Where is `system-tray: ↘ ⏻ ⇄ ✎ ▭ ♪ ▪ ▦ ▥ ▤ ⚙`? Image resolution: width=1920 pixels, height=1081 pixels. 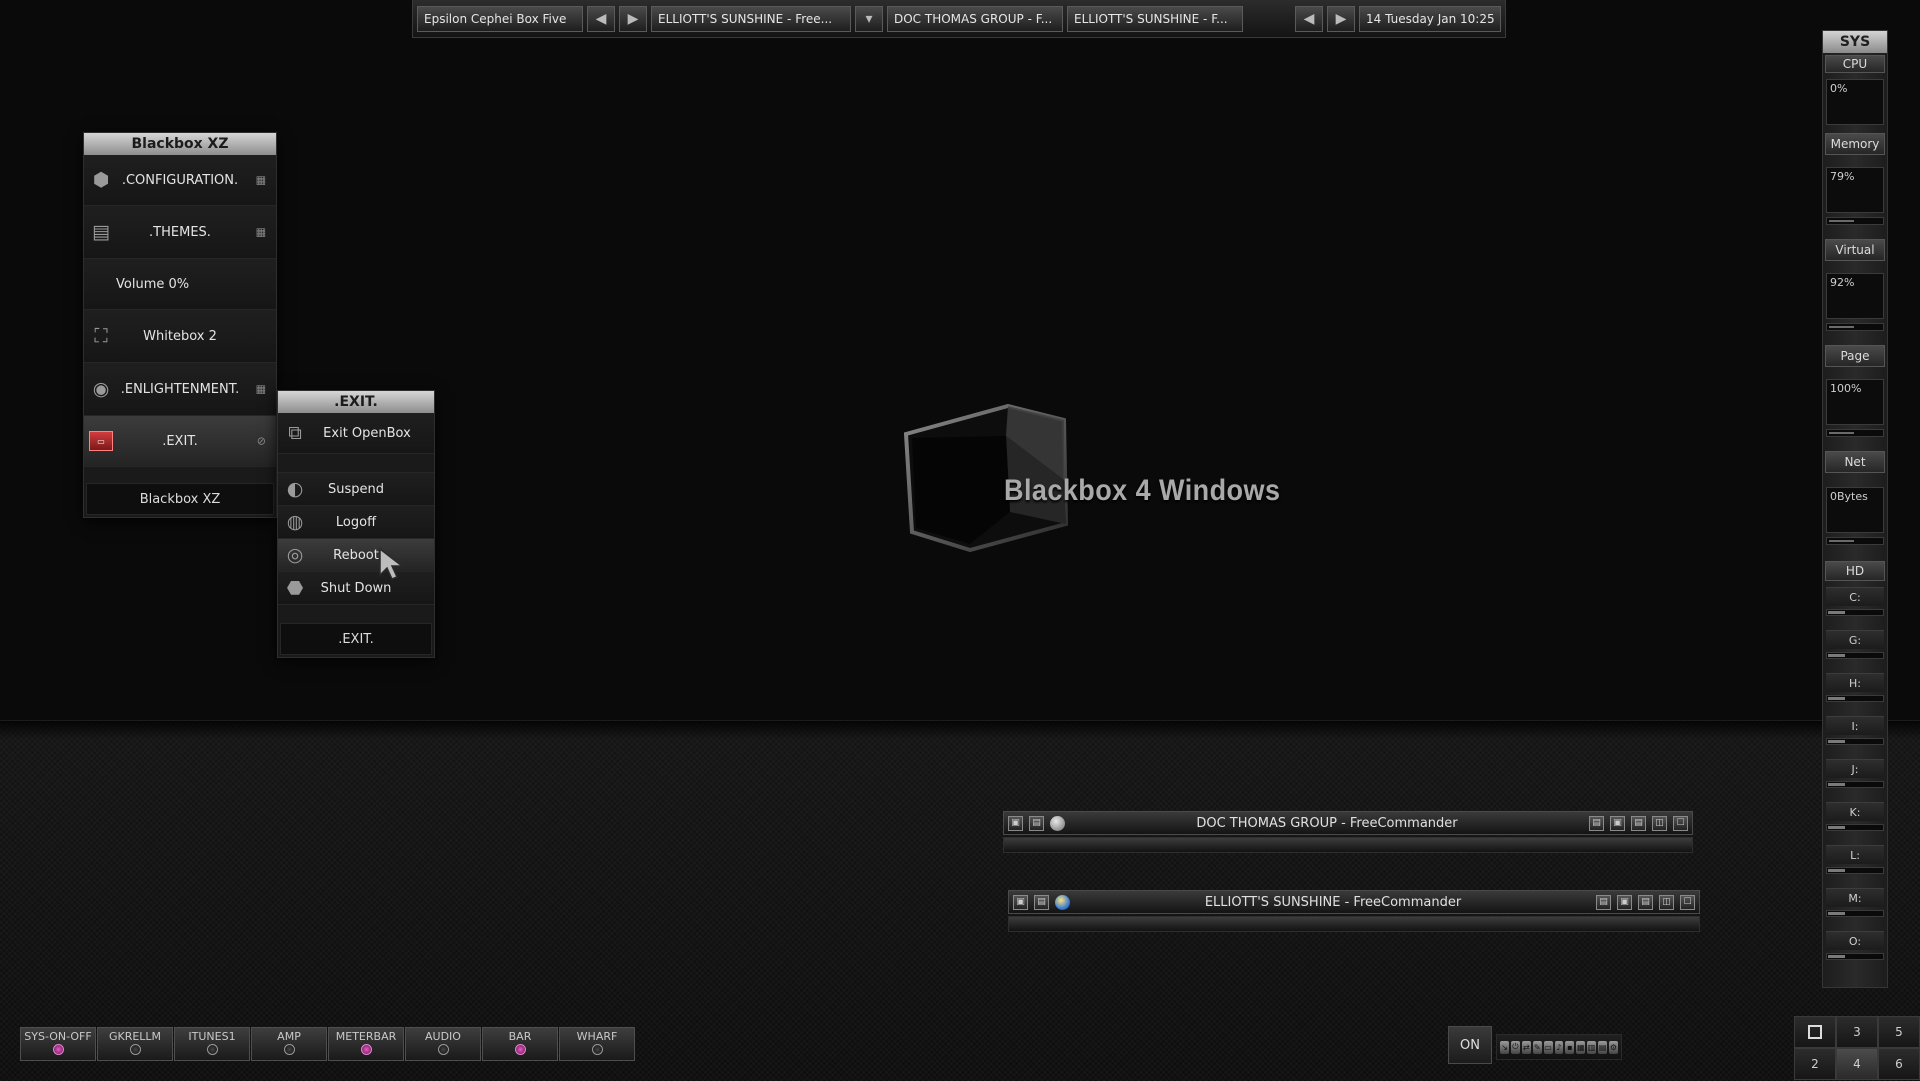
system-tray: ↘ ⏻ ⇄ ✎ ▭ ♪ ▪ ▦ ▥ ▤ ⚙ is located at coordinates (1559, 1047).